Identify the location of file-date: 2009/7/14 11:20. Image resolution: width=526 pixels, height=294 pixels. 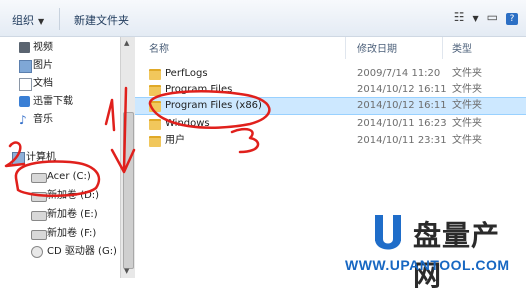
(399, 73).